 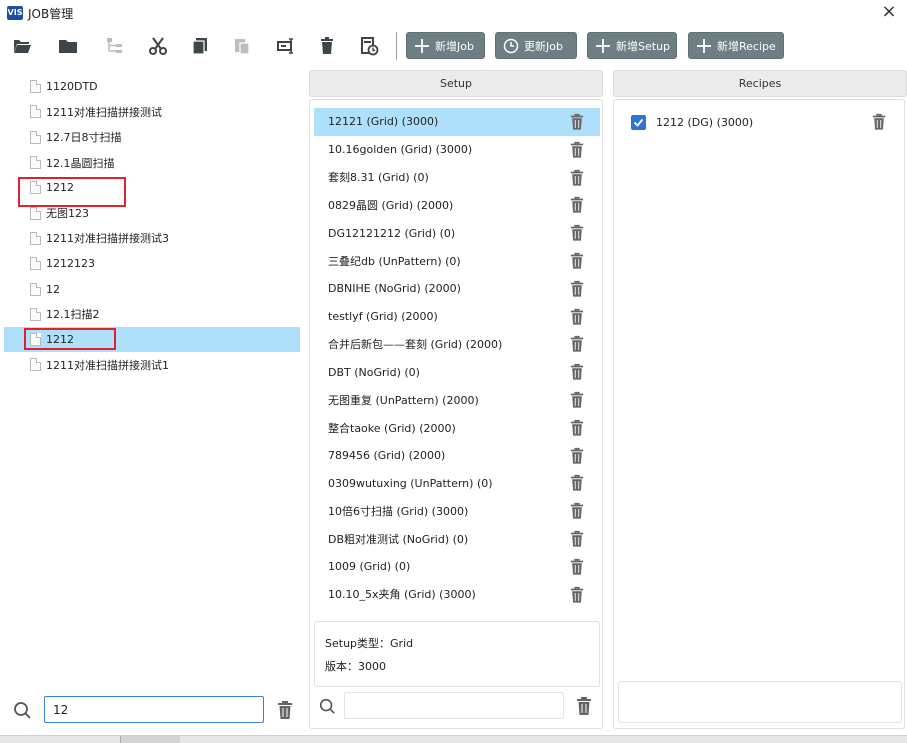 I want to click on copy-icon, so click(x=200, y=46).